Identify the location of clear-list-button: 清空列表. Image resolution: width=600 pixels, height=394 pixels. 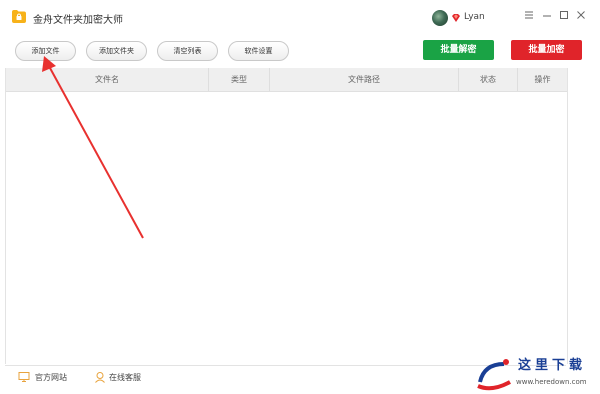
(187, 51).